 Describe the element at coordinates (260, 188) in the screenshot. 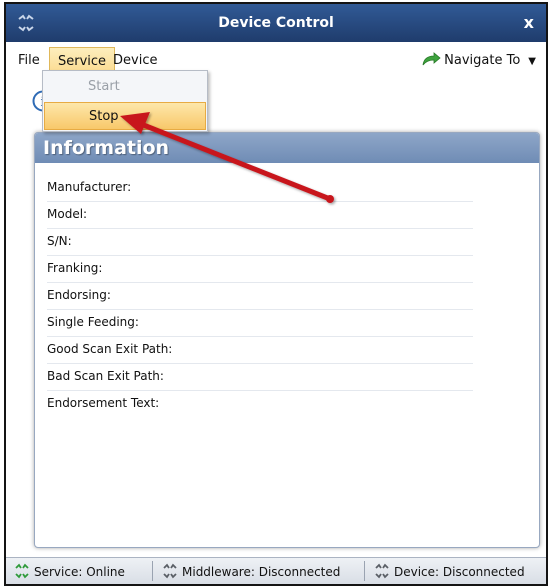

I see `field-manufacturer: Manufacturer:` at that location.